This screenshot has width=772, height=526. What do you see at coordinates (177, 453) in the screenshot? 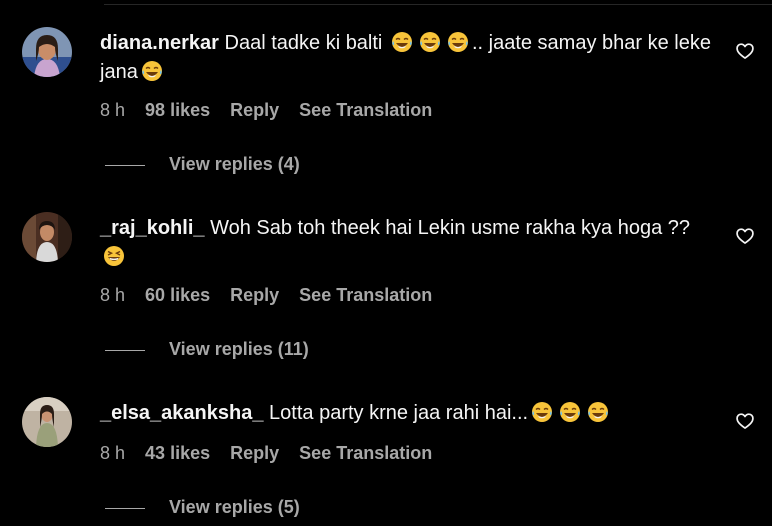
I see `likes-count: 43 likes` at bounding box center [177, 453].